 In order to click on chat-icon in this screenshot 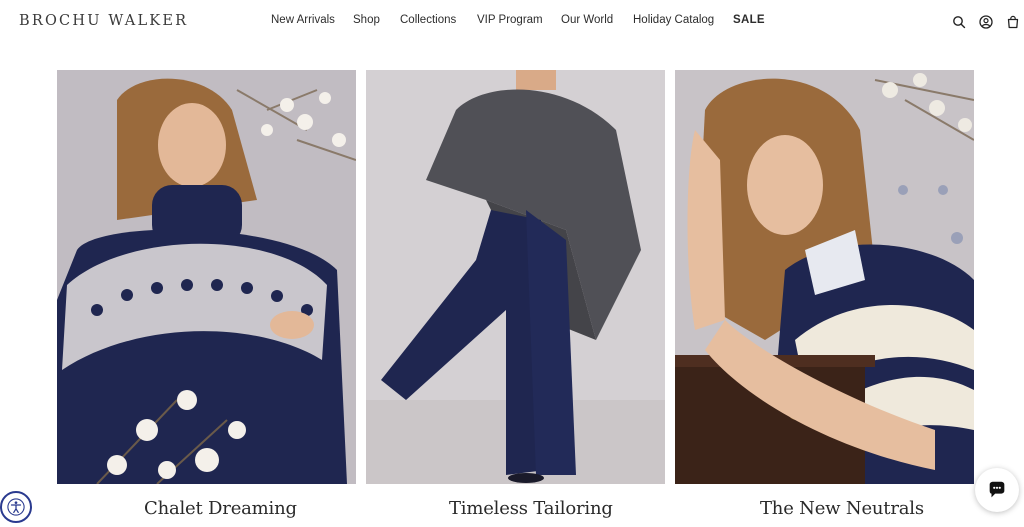, I will do `click(997, 489)`.